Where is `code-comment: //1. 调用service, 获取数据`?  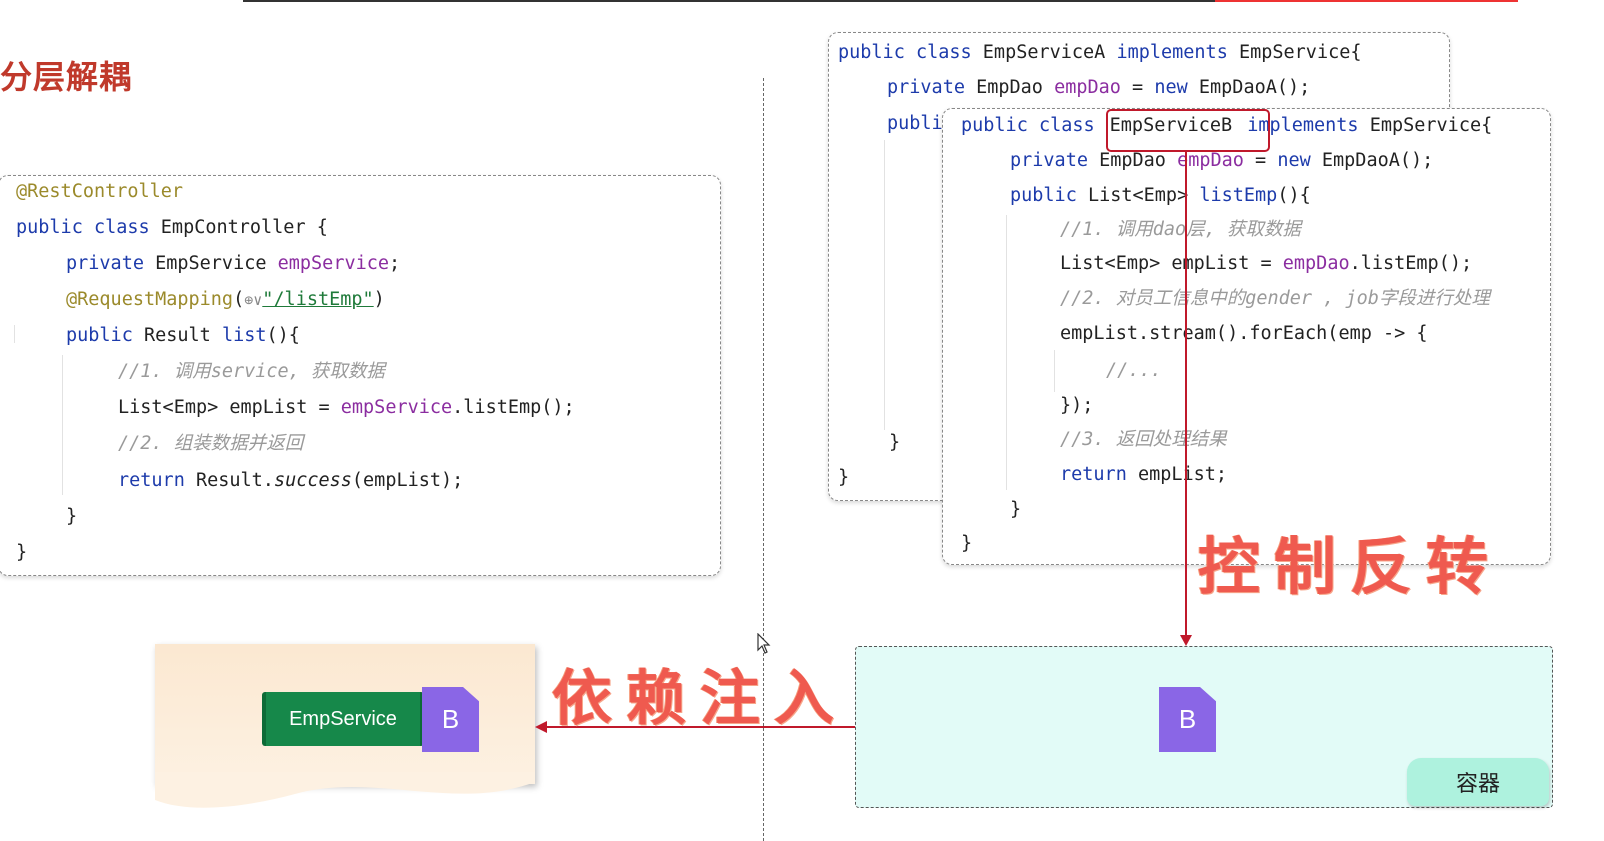
code-comment: //1. 调用service, 获取数据 is located at coordinates (251, 371).